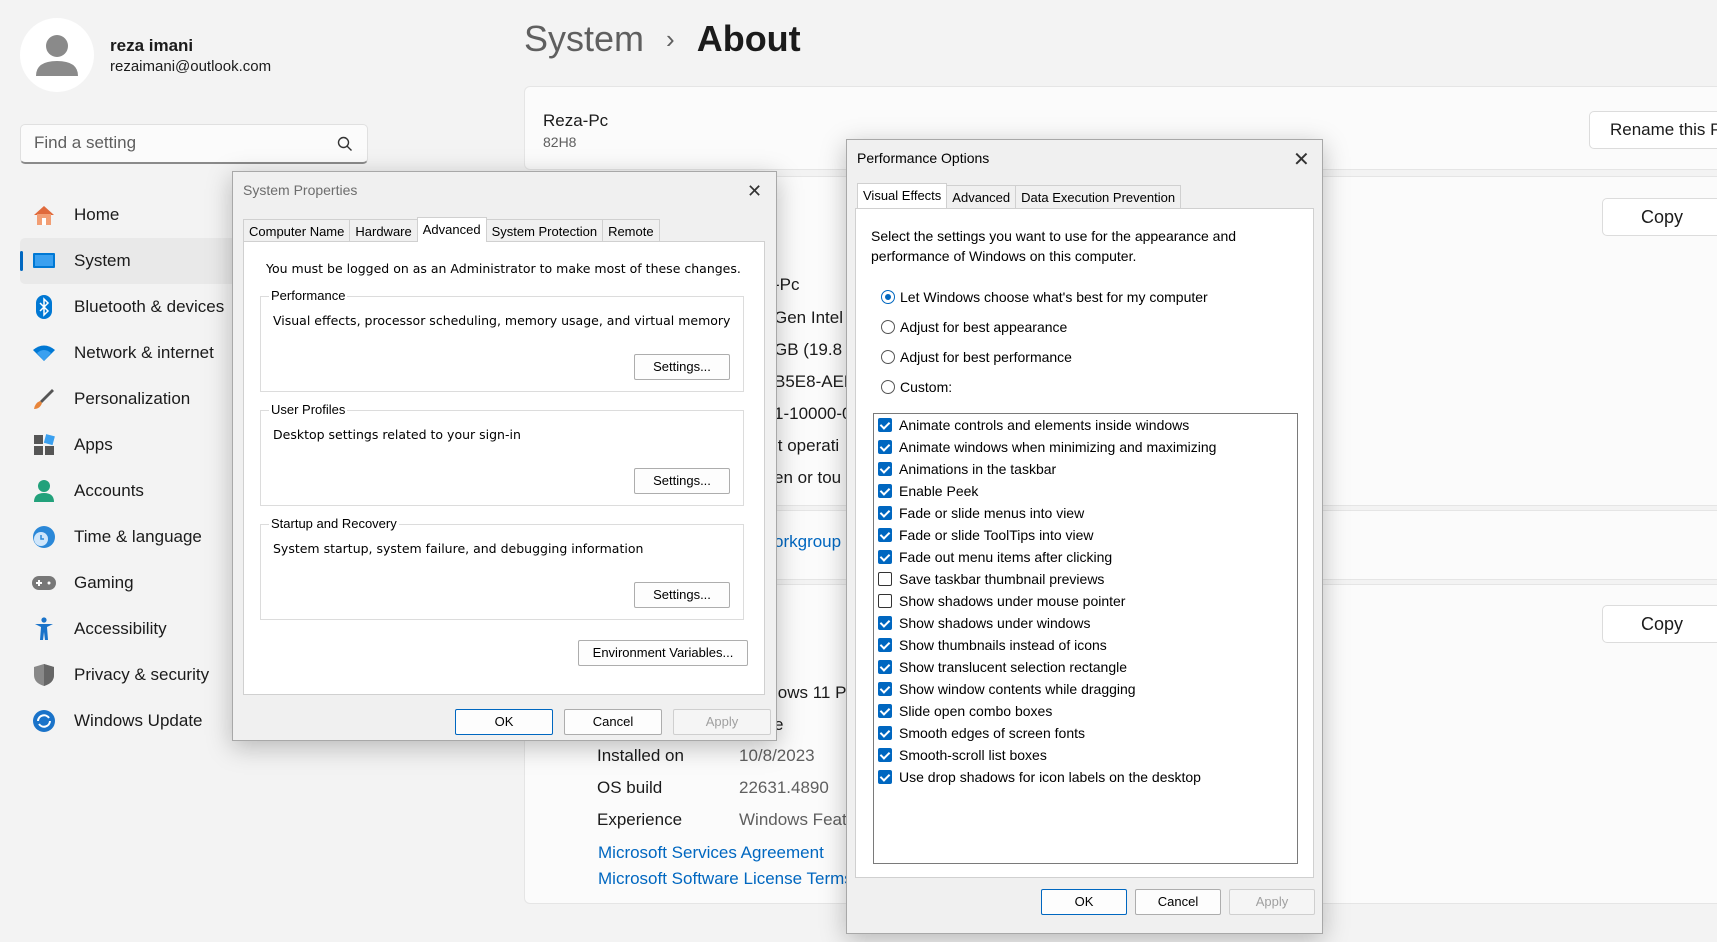  I want to click on list-item: Fade out menu items after clicking, so click(1085, 557).